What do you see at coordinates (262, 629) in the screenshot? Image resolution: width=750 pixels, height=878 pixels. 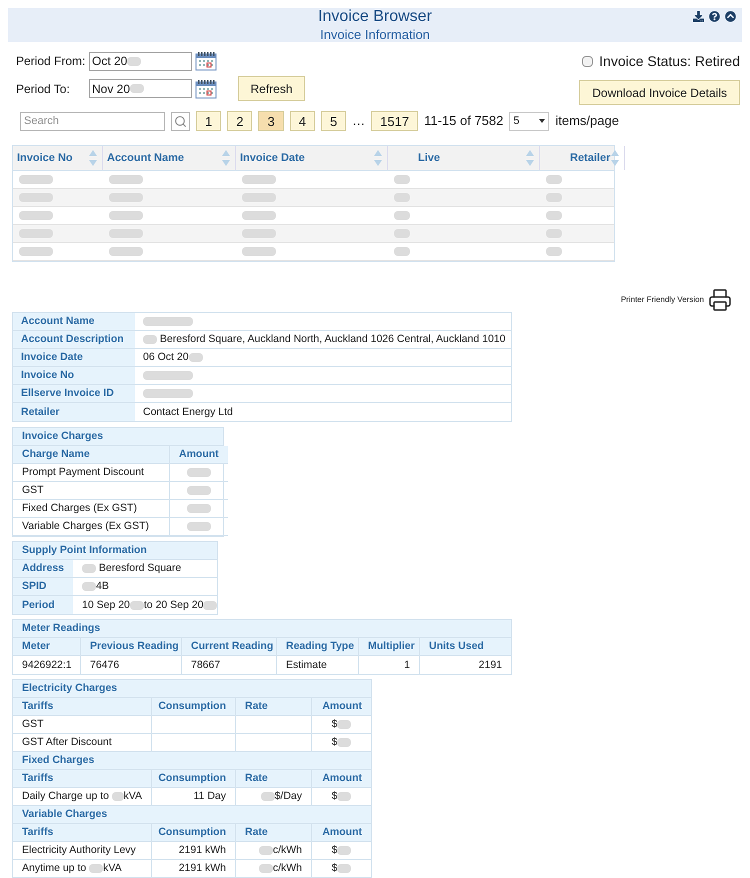 I see `section-title: Meter Readings` at bounding box center [262, 629].